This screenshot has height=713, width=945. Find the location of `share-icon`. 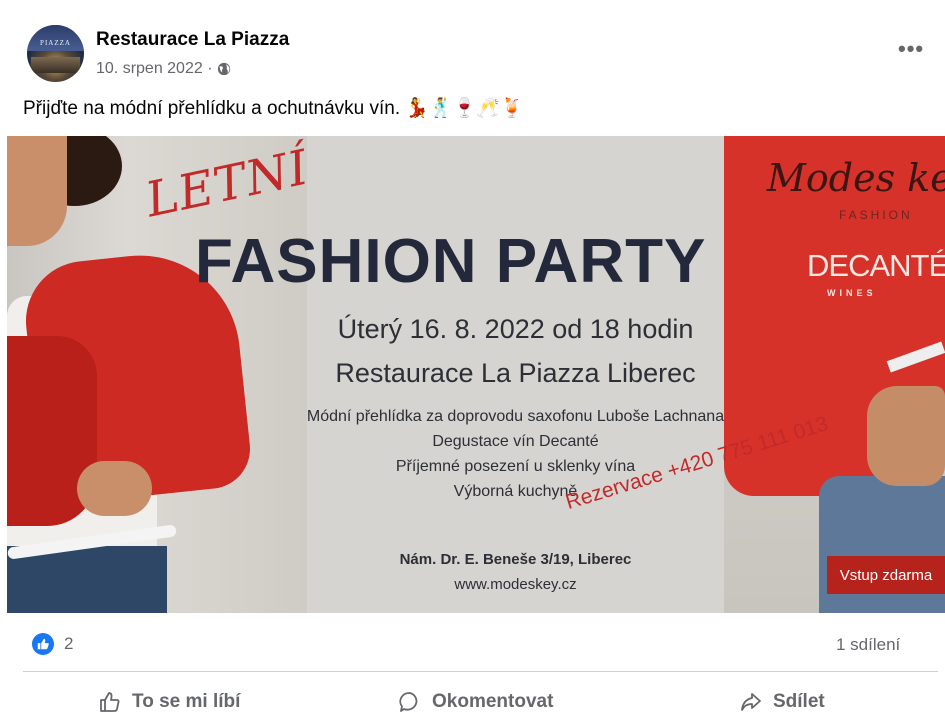

share-icon is located at coordinates (751, 702).